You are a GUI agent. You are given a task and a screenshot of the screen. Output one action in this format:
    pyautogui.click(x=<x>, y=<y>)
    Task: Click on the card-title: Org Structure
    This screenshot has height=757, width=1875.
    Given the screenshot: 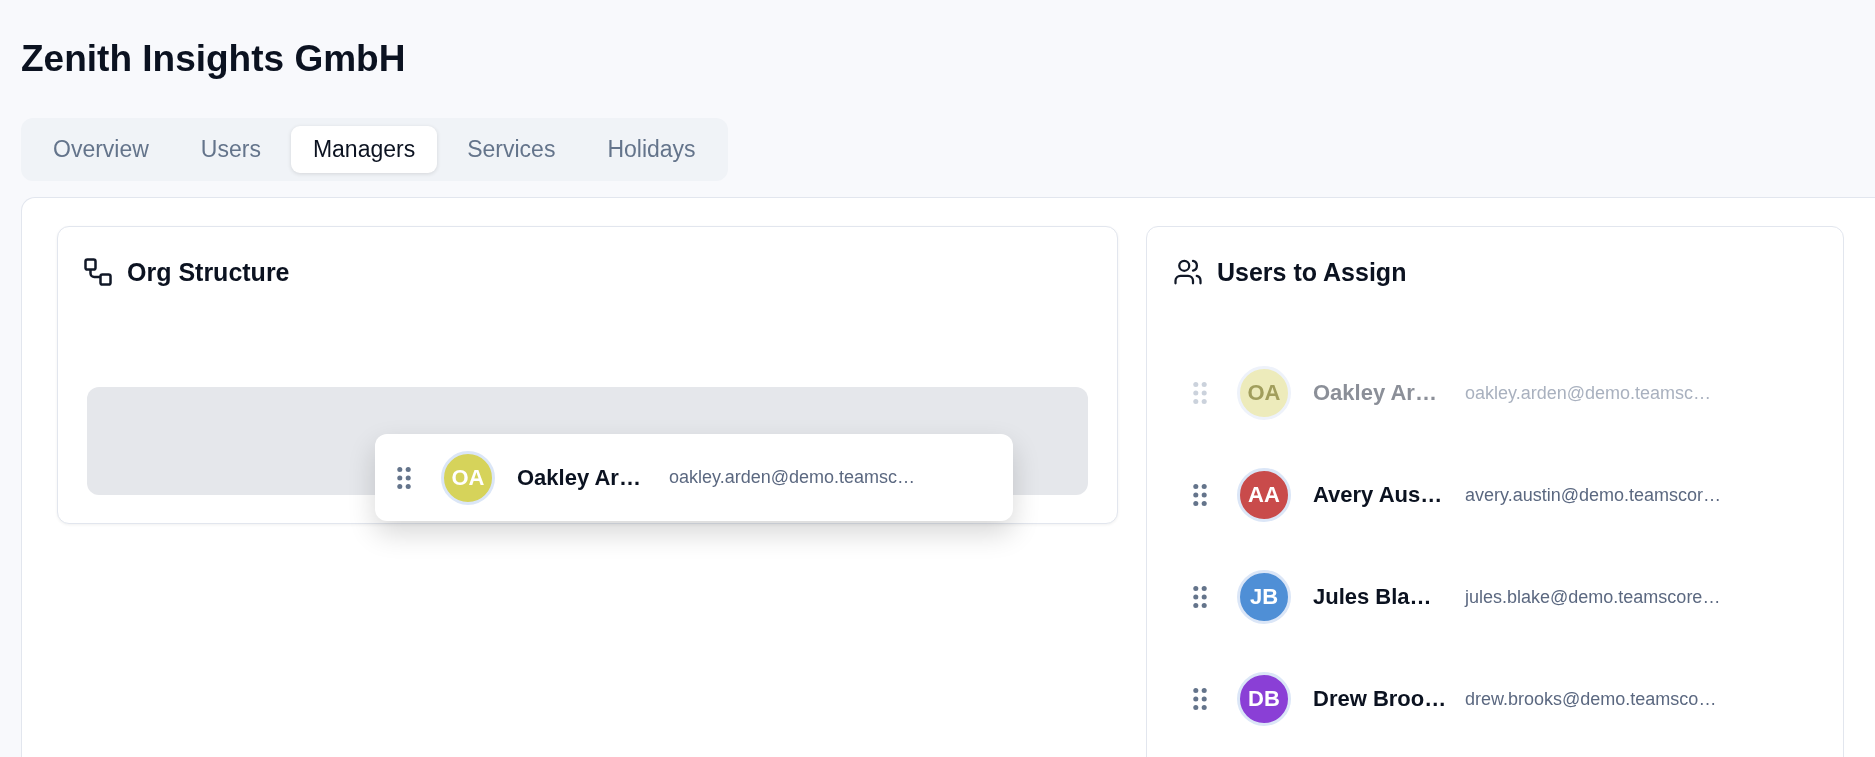 What is the action you would take?
    pyautogui.click(x=208, y=272)
    